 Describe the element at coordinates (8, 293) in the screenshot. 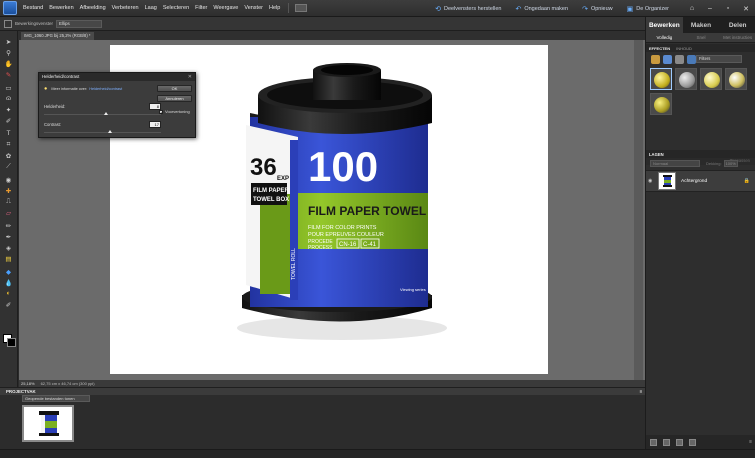

I see `sponge-tool-icon: ◐` at that location.